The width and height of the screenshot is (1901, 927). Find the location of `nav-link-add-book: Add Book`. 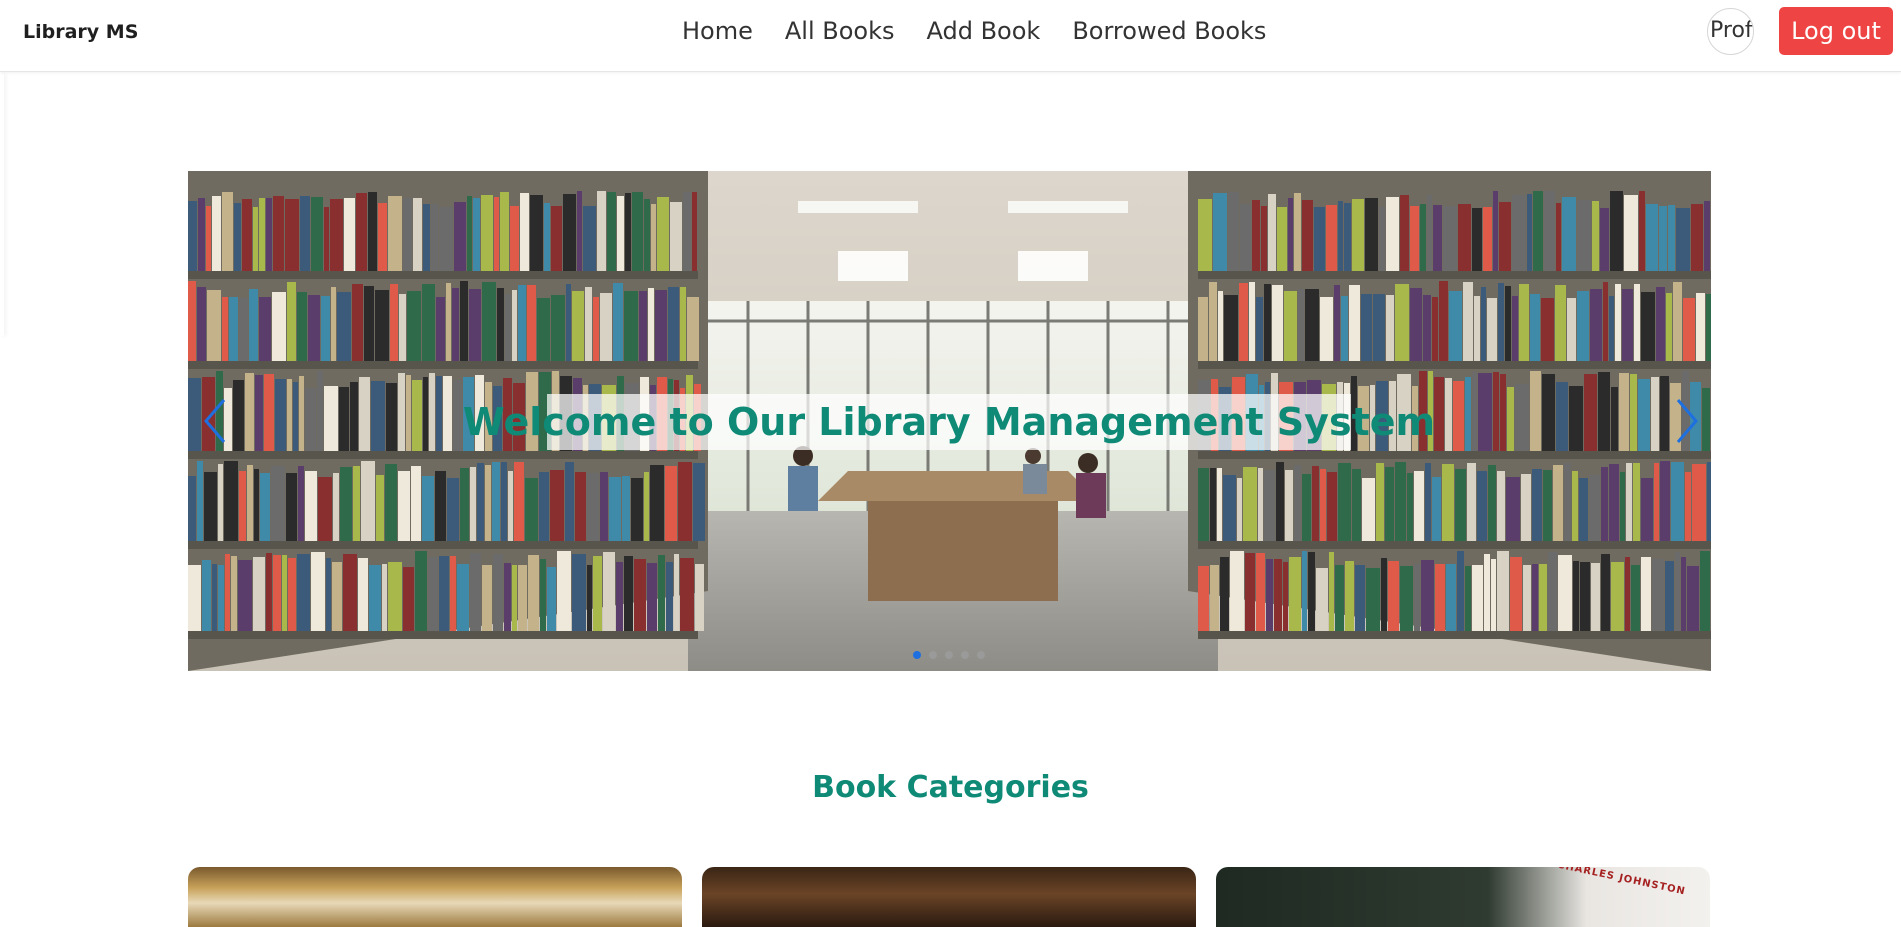

nav-link-add-book: Add Book is located at coordinates (984, 31).